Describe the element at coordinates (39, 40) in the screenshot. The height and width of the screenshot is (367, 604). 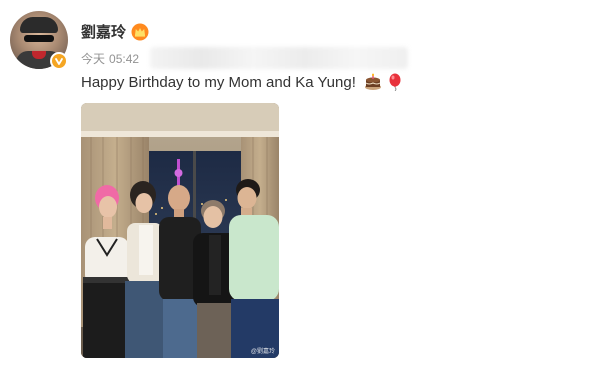
I see `avatar` at that location.